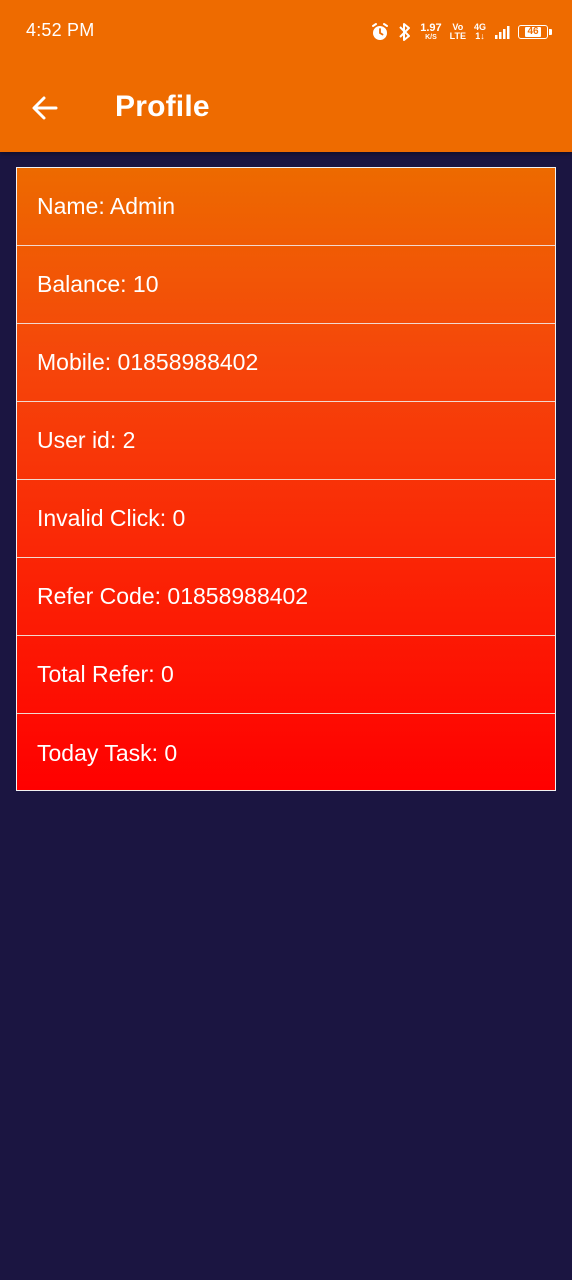 This screenshot has width=572, height=1280. What do you see at coordinates (60, 30) in the screenshot?
I see `status-time: 4:52 PM` at bounding box center [60, 30].